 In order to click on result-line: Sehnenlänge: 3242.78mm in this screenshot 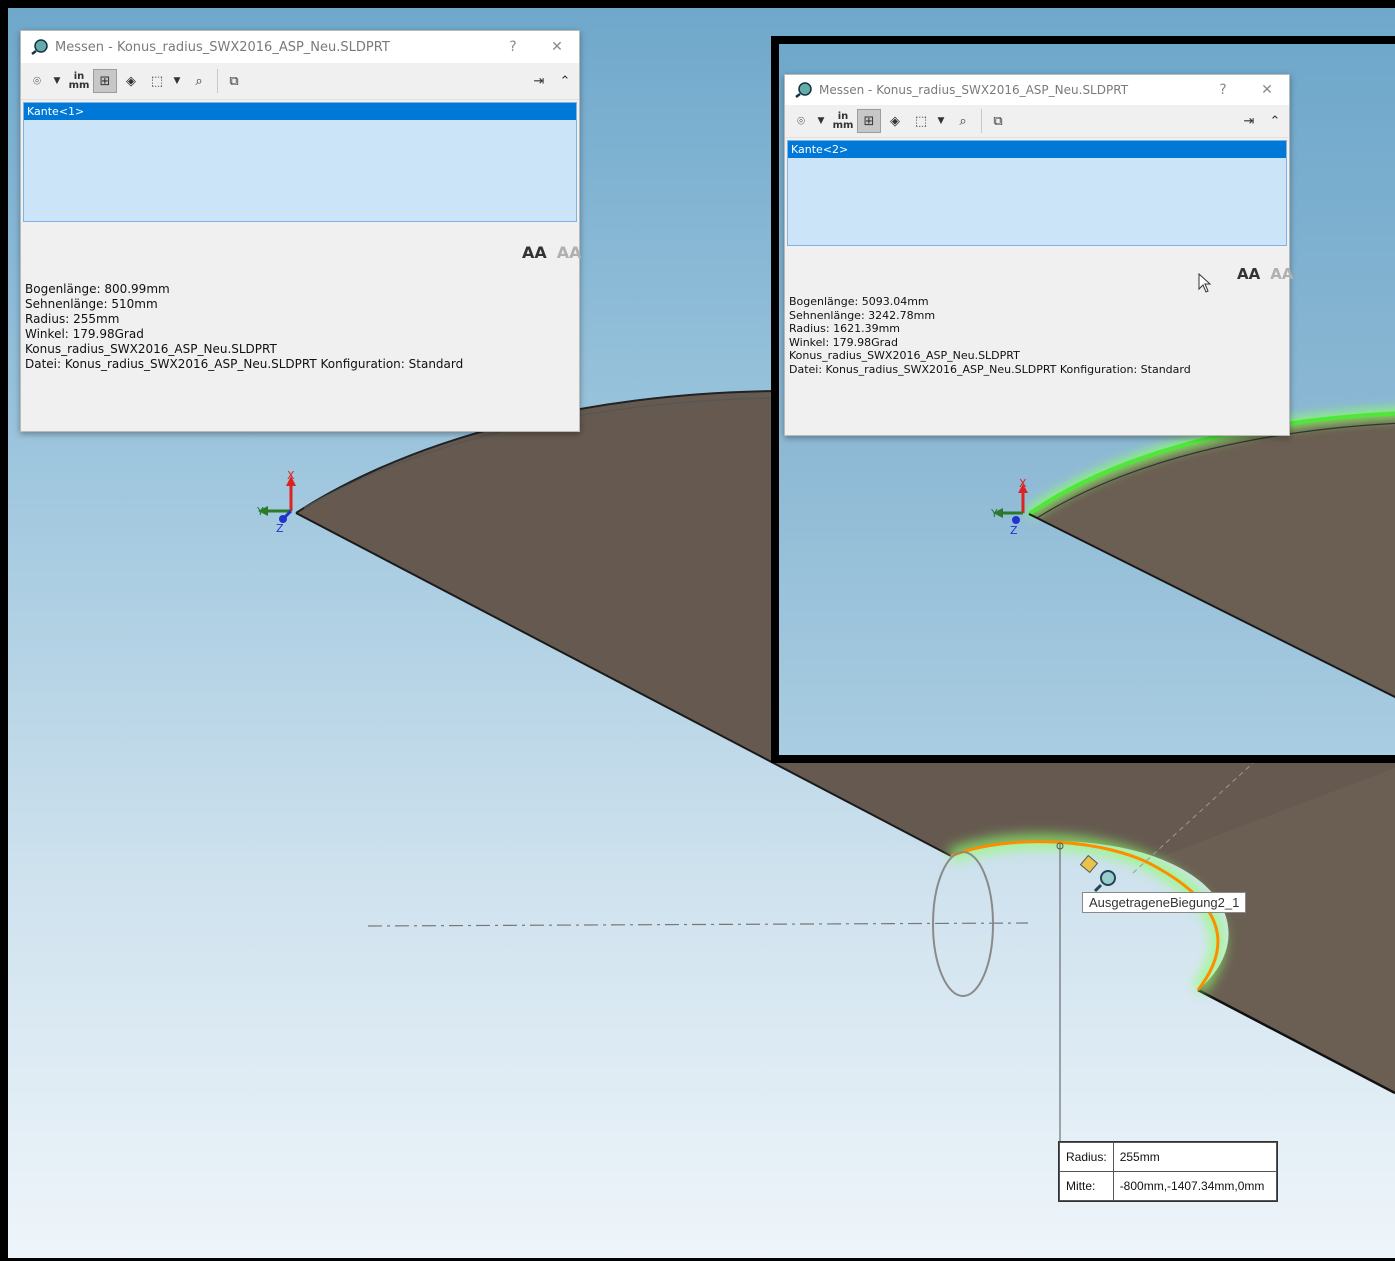, I will do `click(862, 315)`.